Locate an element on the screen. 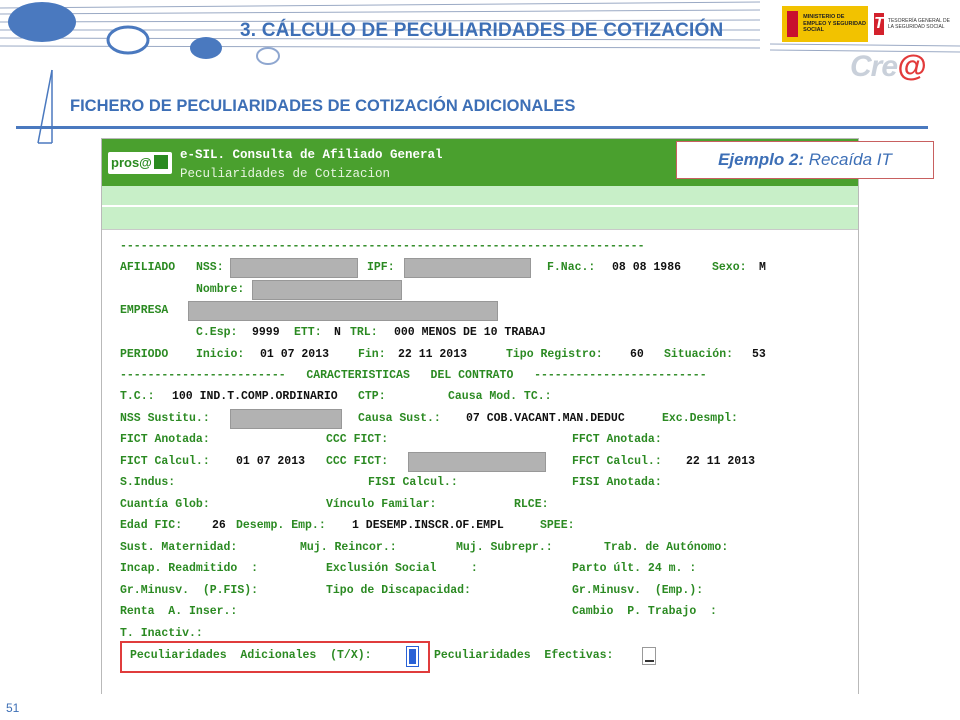 Image resolution: width=960 pixels, height=720 pixels. fict-anotada-label: FICT Anotada: is located at coordinates (165, 439).